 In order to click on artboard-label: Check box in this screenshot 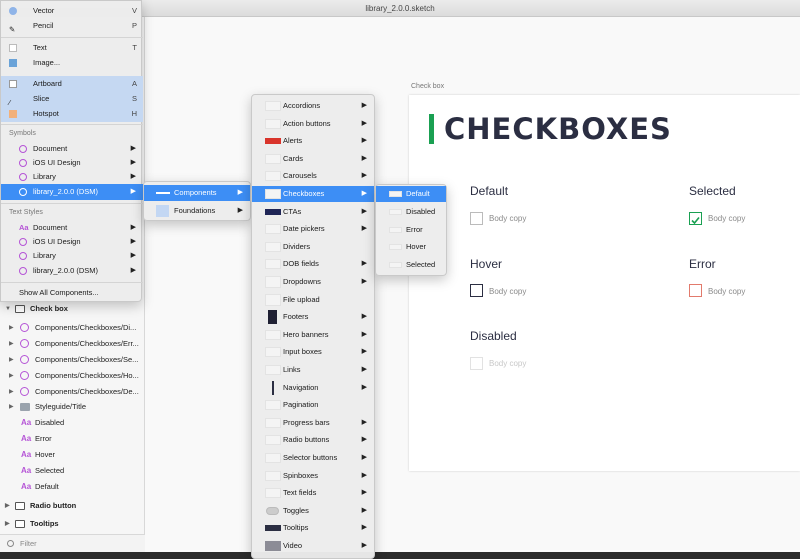, I will do `click(427, 86)`.